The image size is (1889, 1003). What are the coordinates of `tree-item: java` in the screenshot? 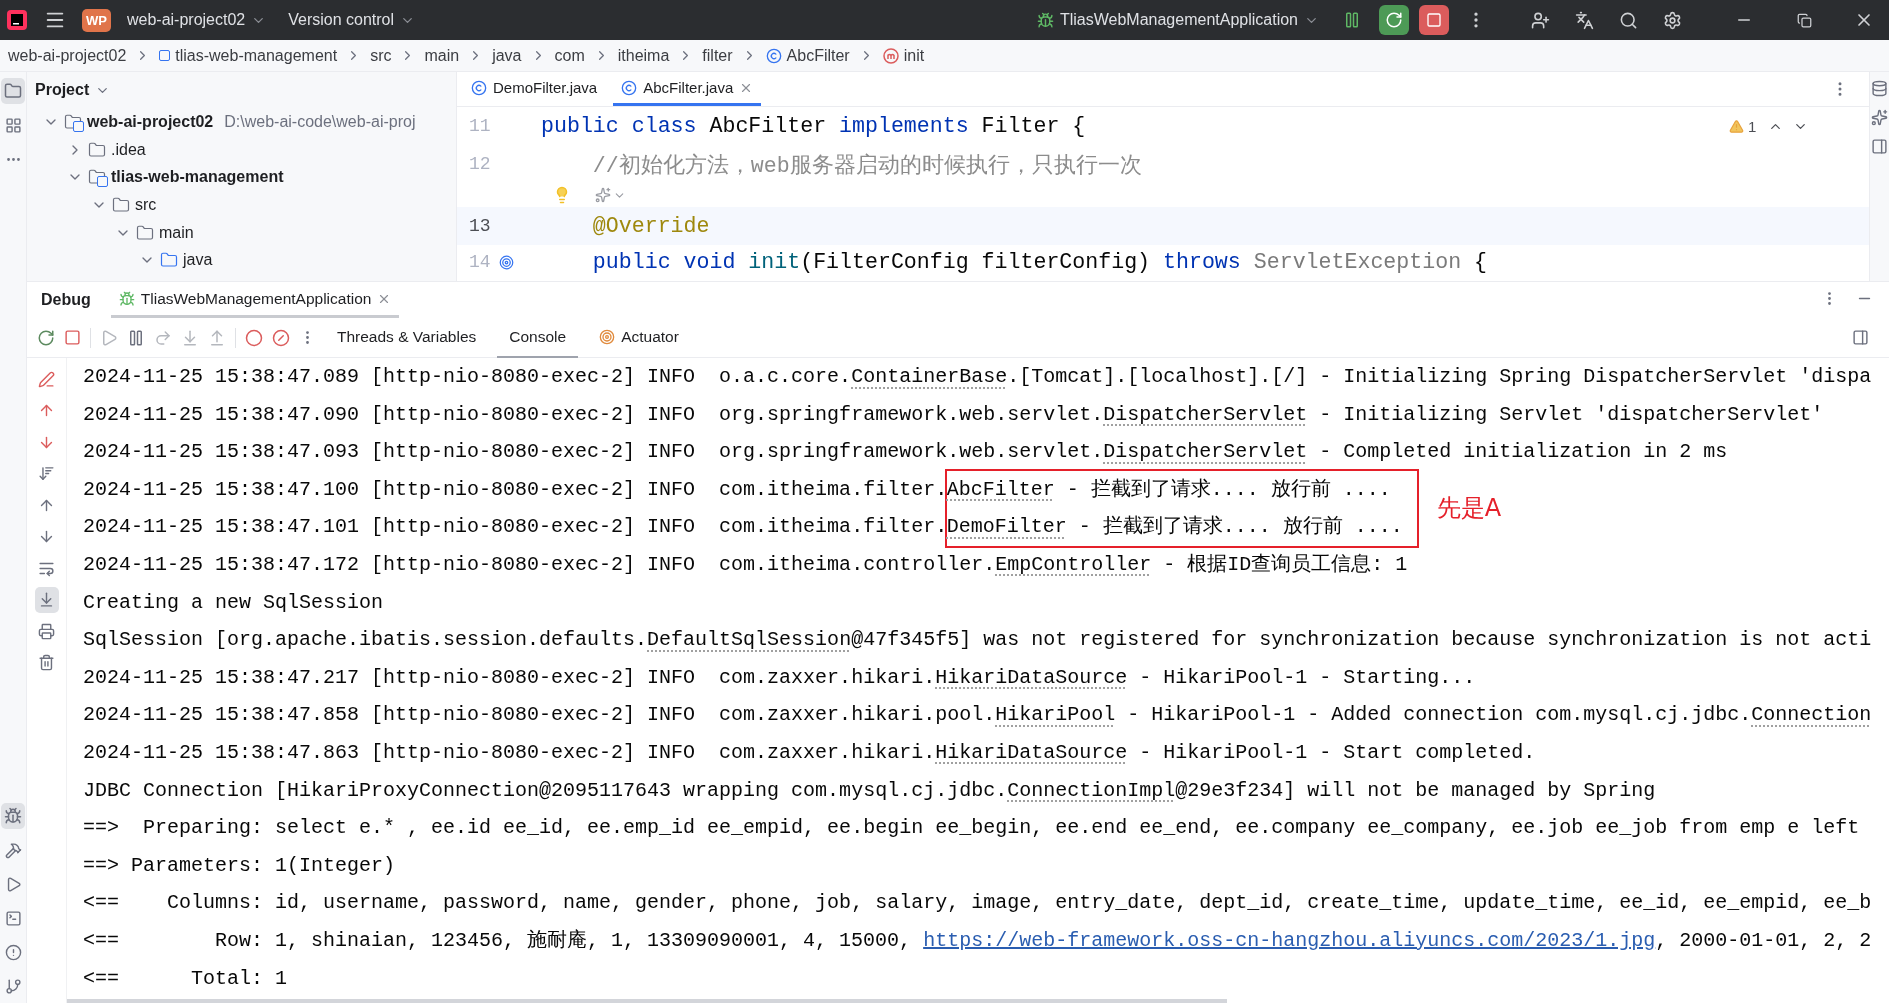 It's located at (241, 260).